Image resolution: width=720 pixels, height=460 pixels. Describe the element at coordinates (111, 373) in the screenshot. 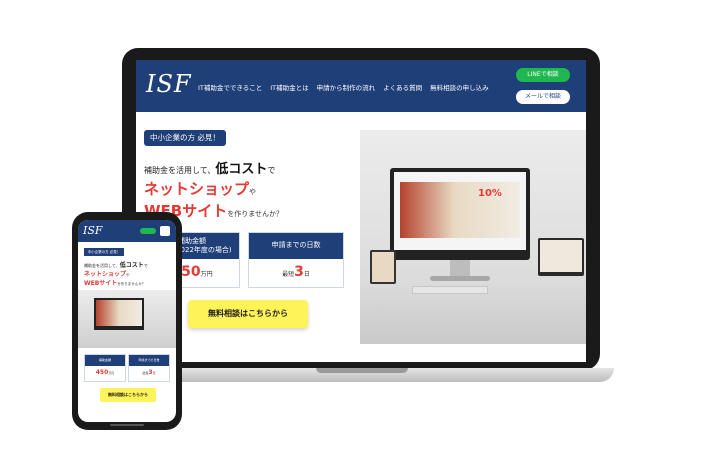

I see `phone-subsidy-card-unit: 万円` at that location.